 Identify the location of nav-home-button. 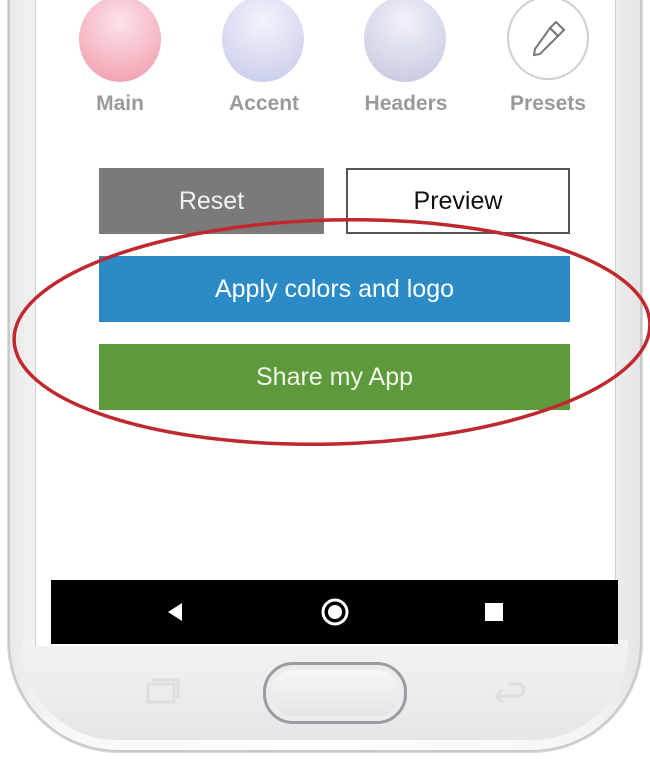
(335, 612).